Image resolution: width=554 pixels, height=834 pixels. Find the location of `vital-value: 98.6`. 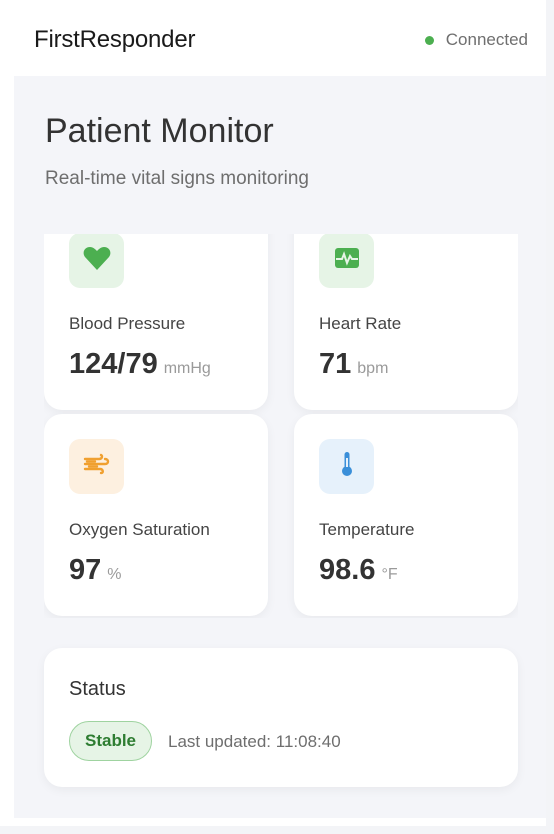

vital-value: 98.6 is located at coordinates (347, 570).